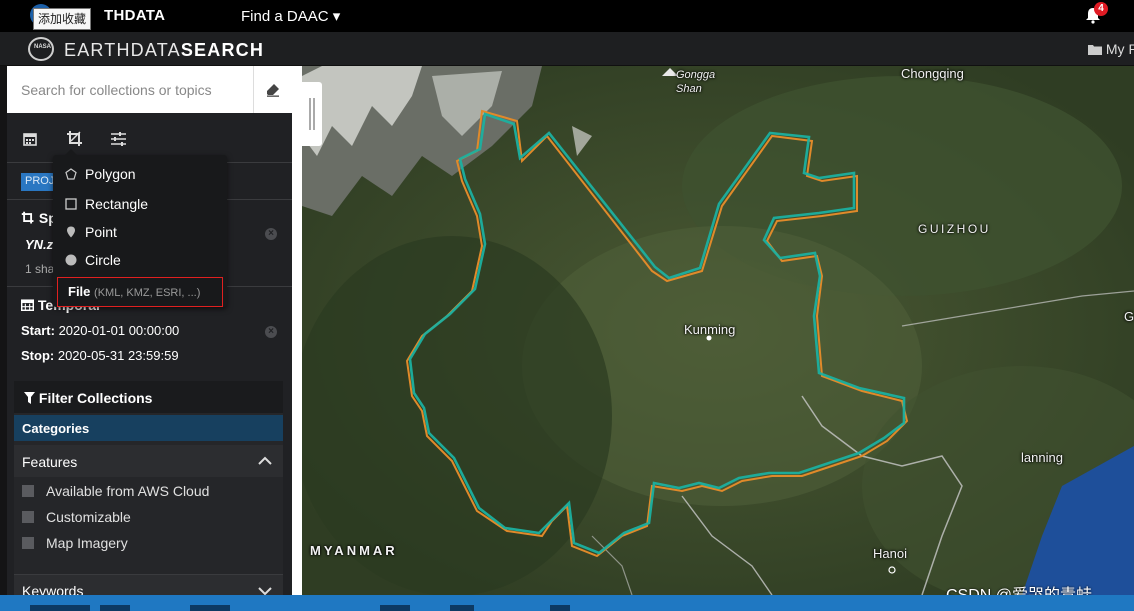 Image resolution: width=1134 pixels, height=611 pixels. Describe the element at coordinates (222, 50) in the screenshot. I see `app-title-bold: SEARCH` at that location.